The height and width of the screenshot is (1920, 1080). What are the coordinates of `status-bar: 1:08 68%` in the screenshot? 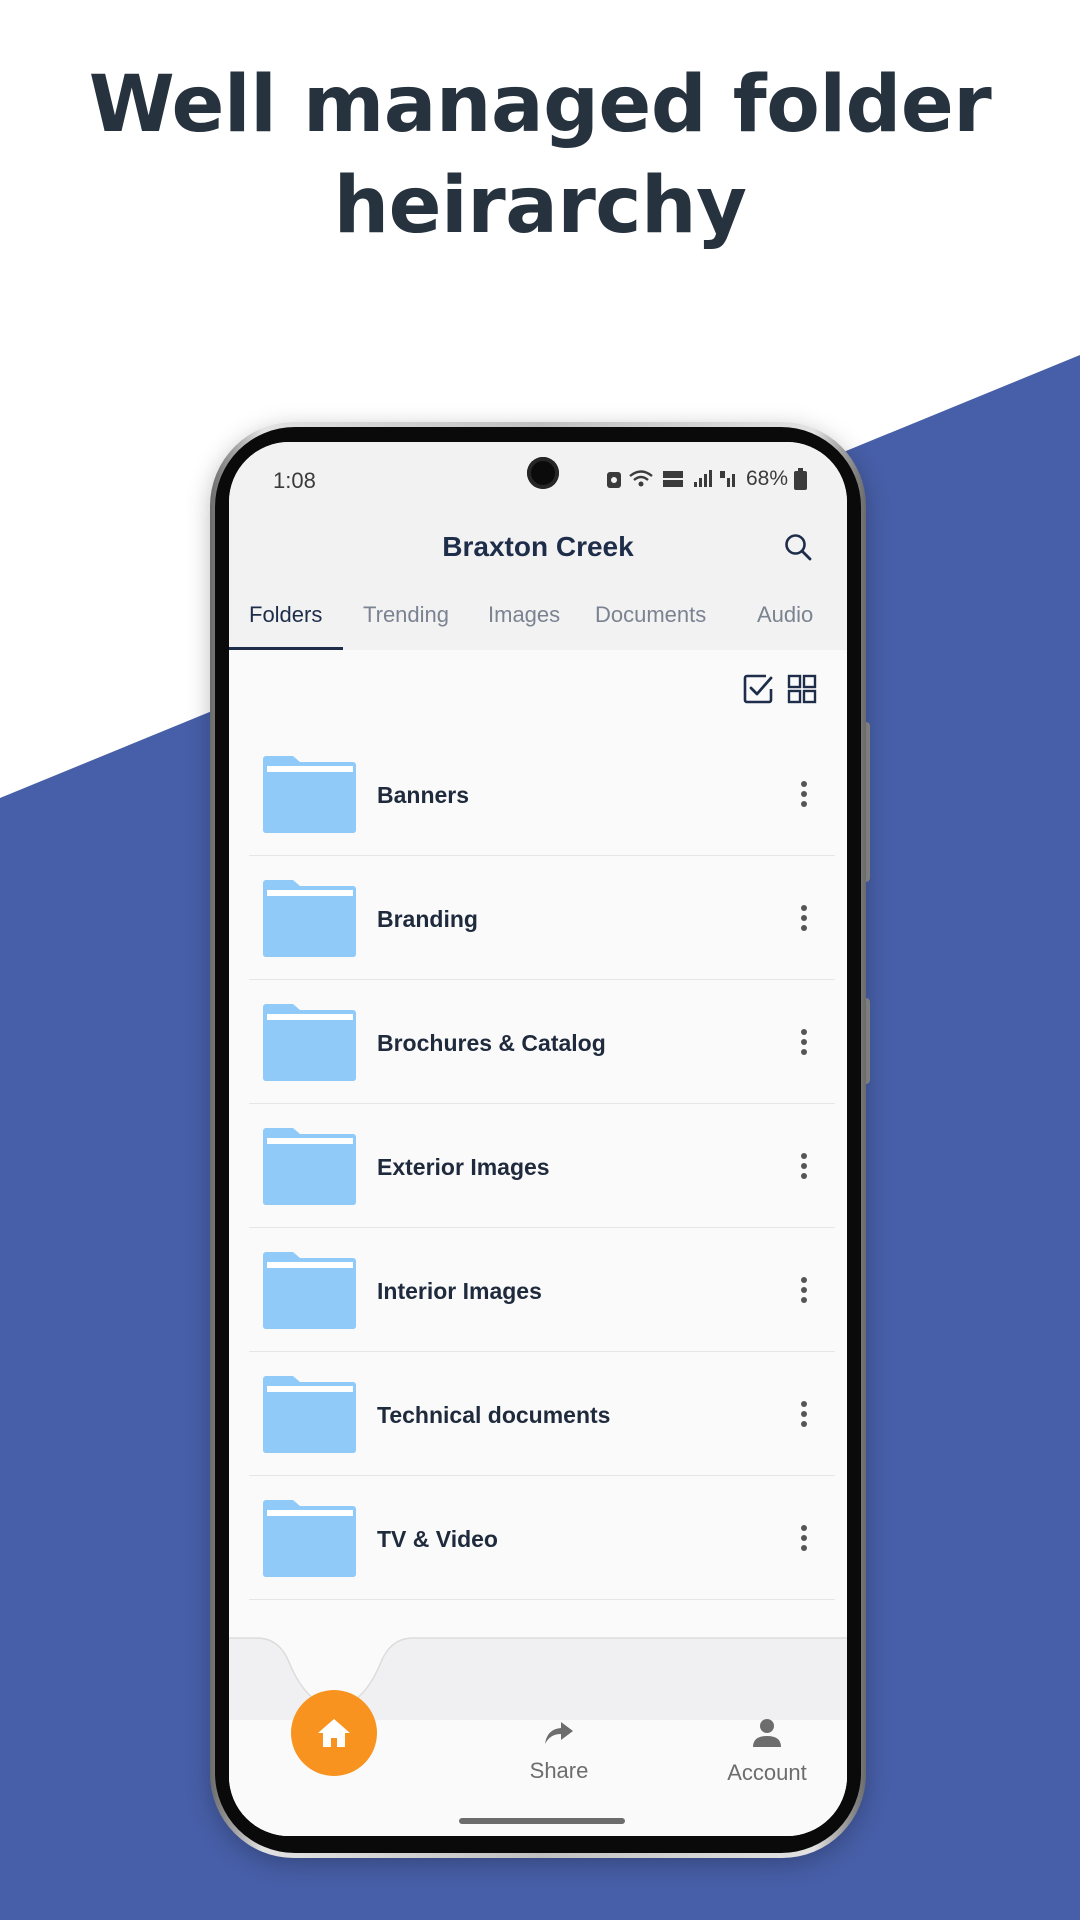 It's located at (538, 473).